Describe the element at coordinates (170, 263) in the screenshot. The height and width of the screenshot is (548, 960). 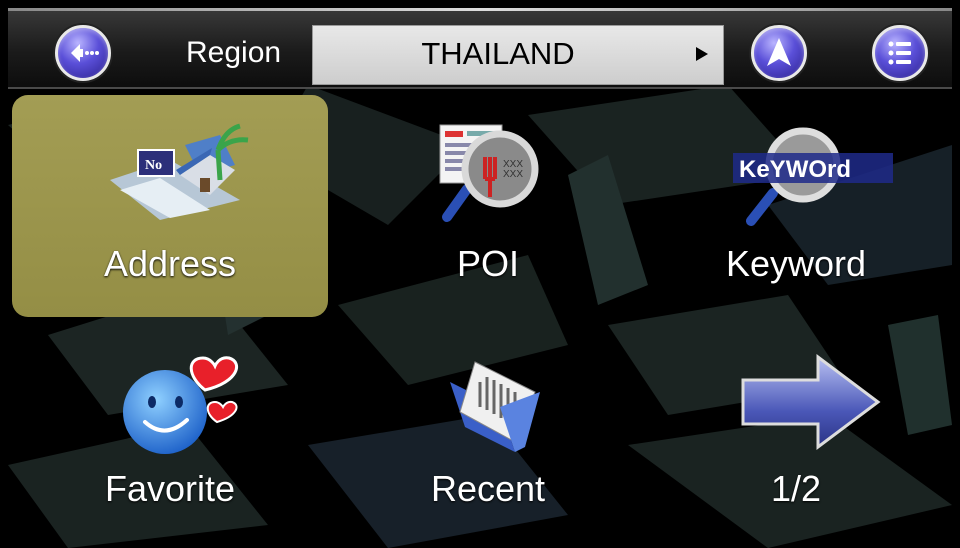
I see `address-label: Address` at that location.